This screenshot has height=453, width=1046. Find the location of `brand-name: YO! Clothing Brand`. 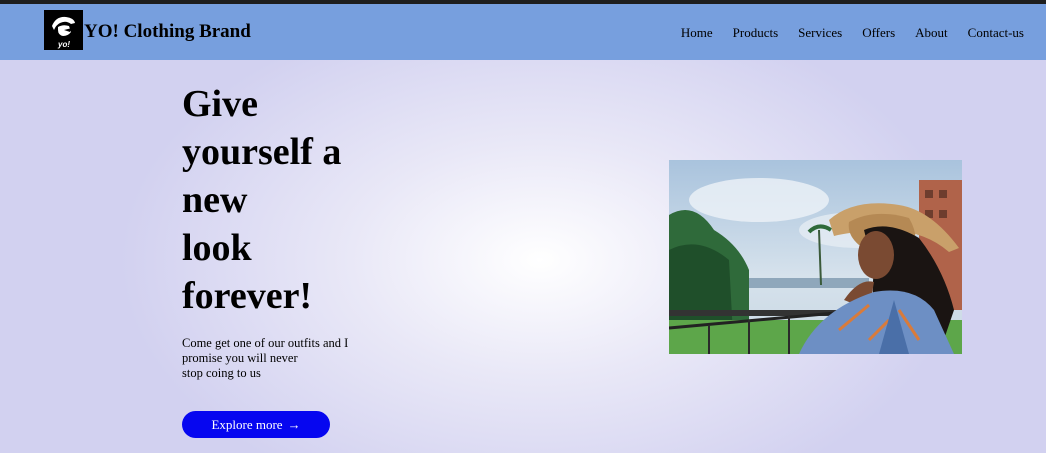

brand-name: YO! Clothing Brand is located at coordinates (167, 32).